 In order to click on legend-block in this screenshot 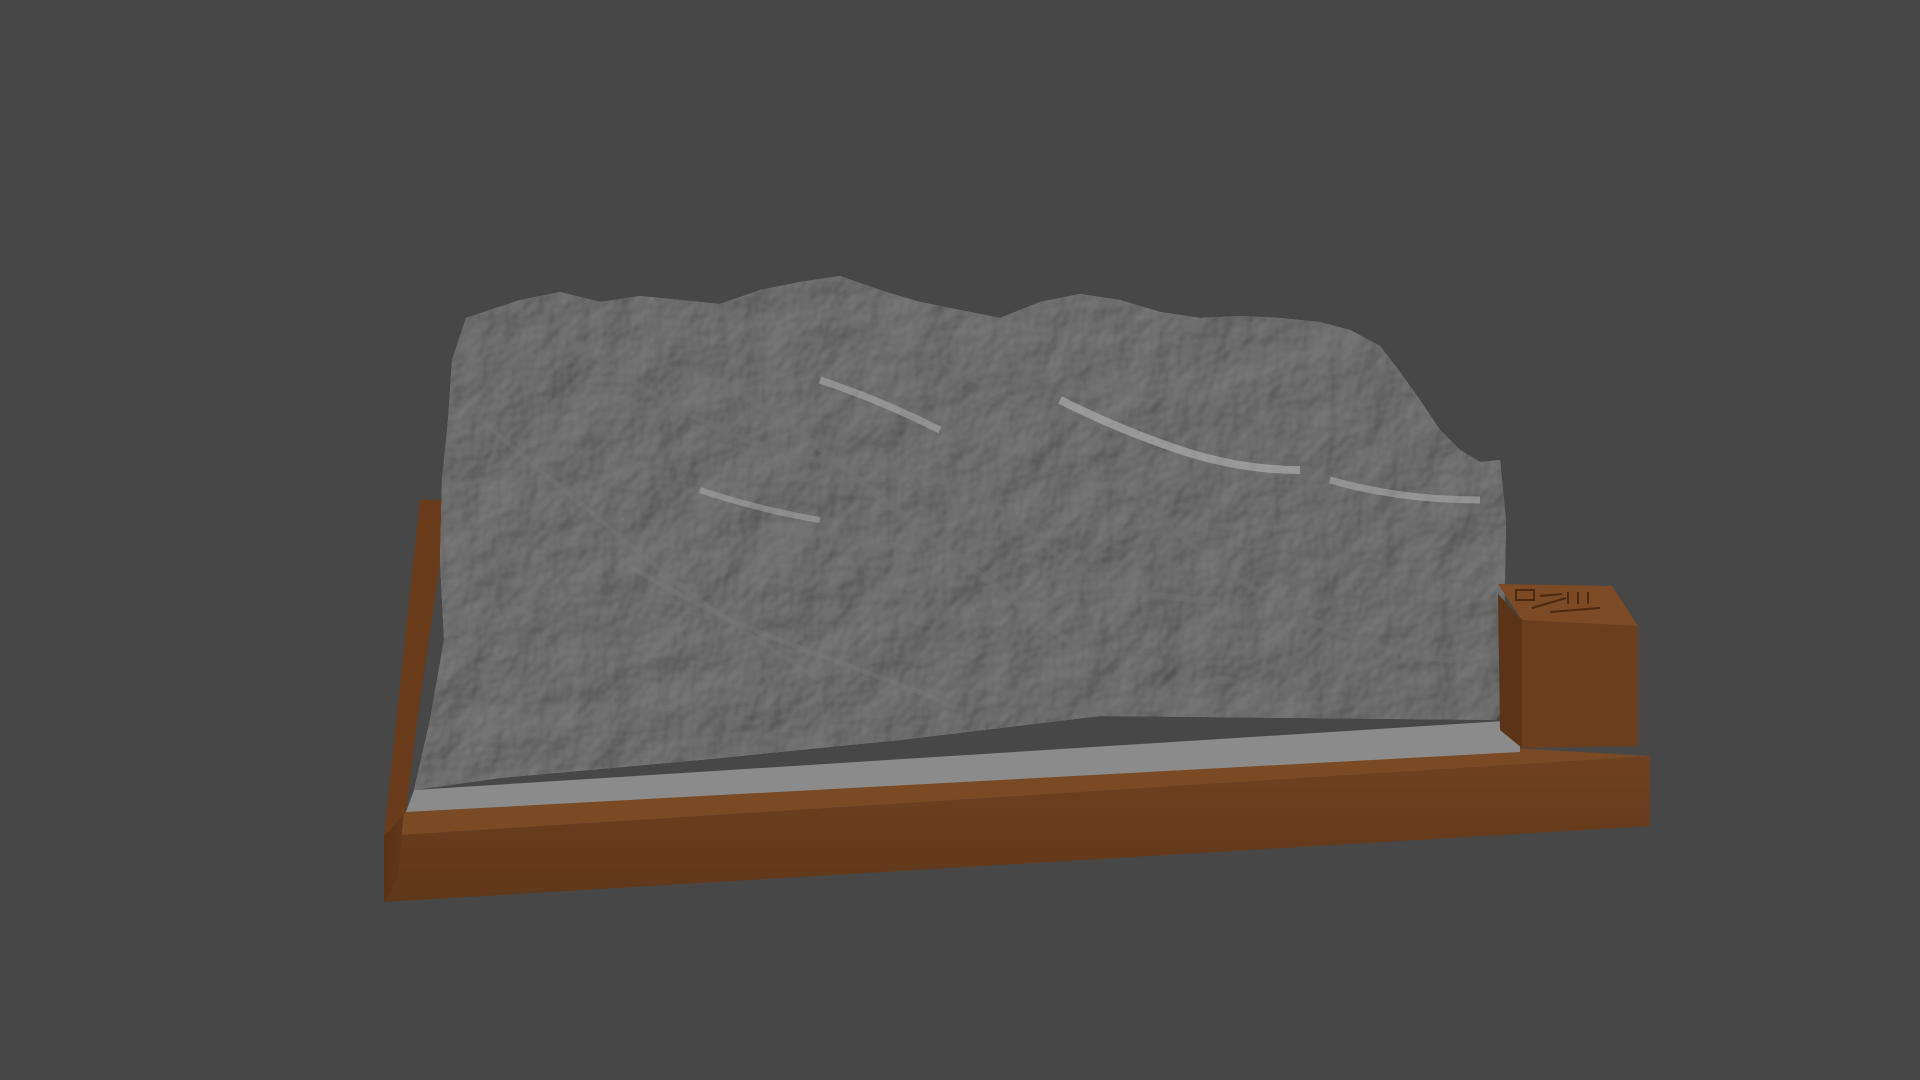, I will do `click(1568, 666)`.